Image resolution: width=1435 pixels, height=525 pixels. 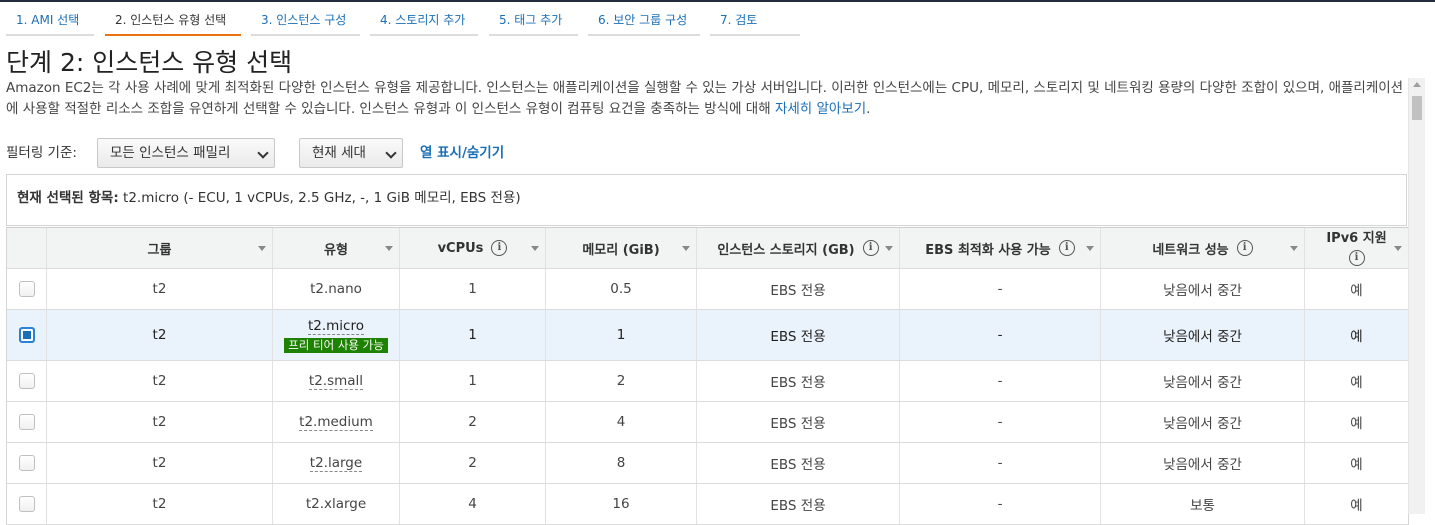 What do you see at coordinates (339, 153) in the screenshot?
I see `generation-value: 현재 세대` at bounding box center [339, 153].